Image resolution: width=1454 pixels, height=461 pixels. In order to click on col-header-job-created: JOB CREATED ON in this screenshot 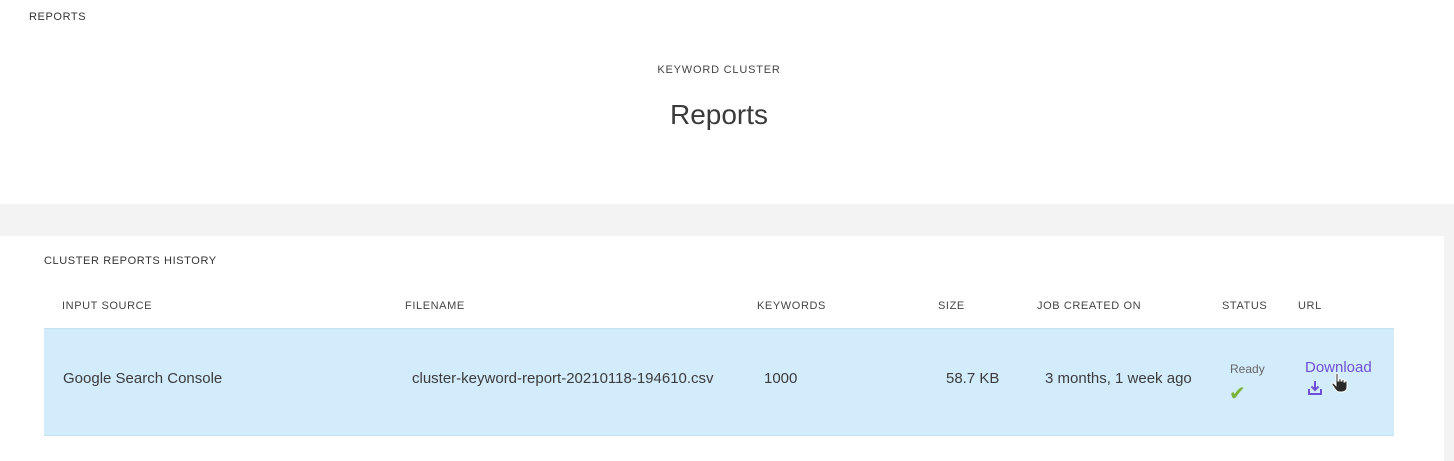, I will do `click(1089, 306)`.